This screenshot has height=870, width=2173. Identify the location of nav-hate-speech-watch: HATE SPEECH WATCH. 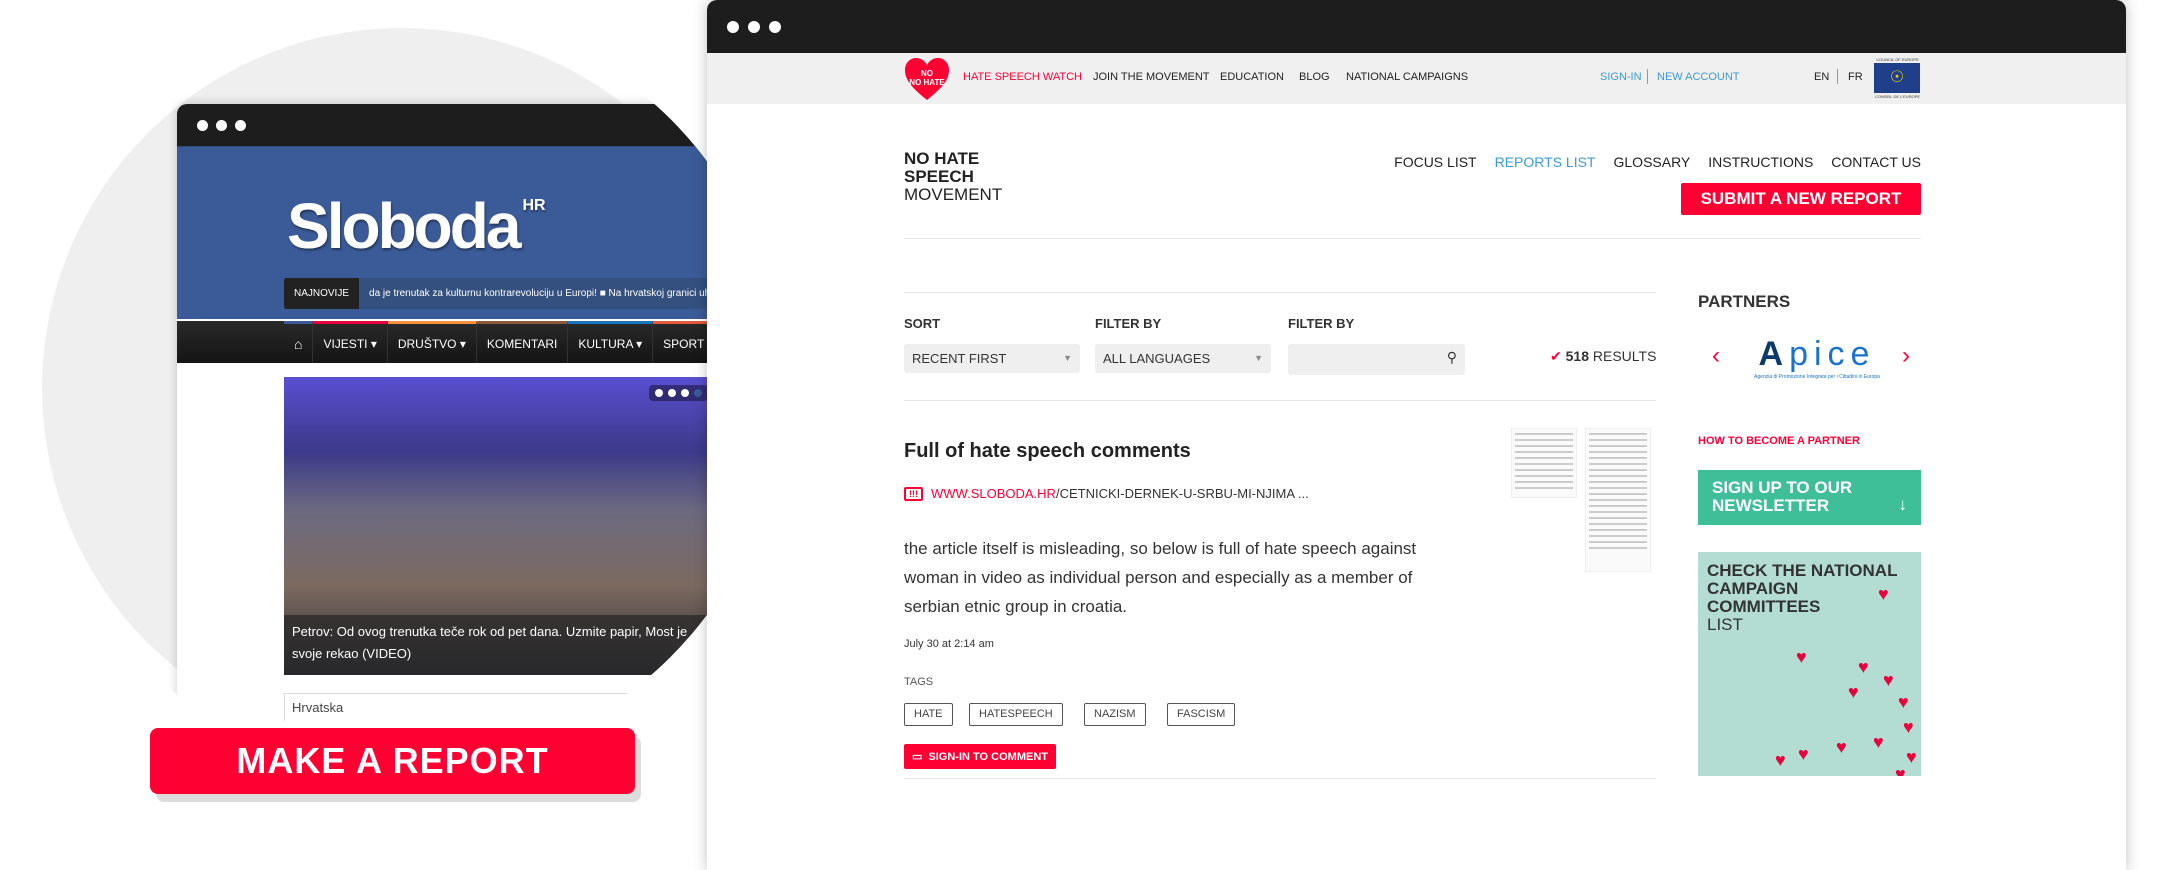
(1022, 77).